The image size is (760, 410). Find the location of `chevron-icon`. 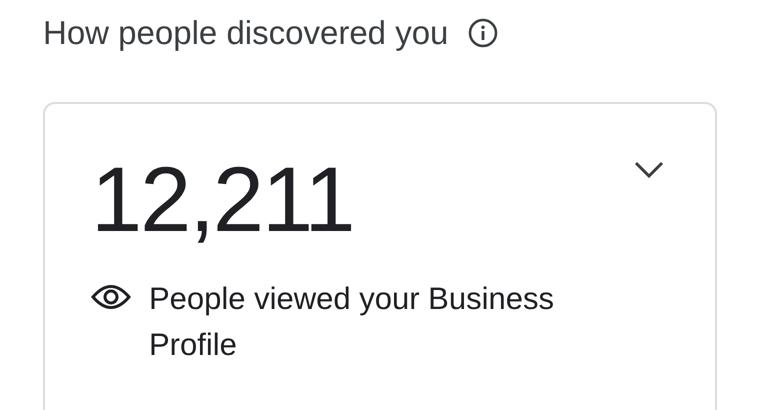

chevron-icon is located at coordinates (649, 170).